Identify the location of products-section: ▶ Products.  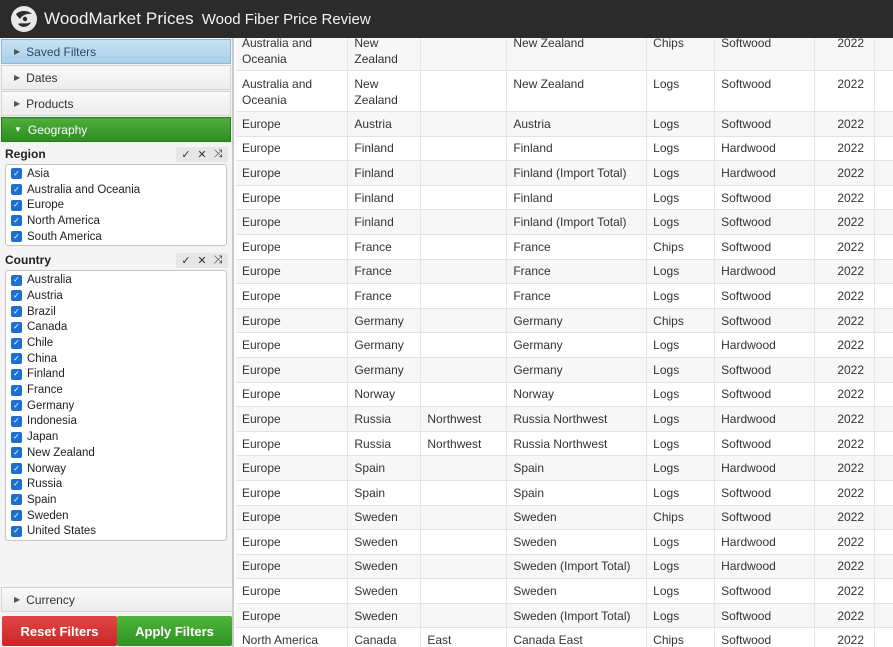
(116, 103).